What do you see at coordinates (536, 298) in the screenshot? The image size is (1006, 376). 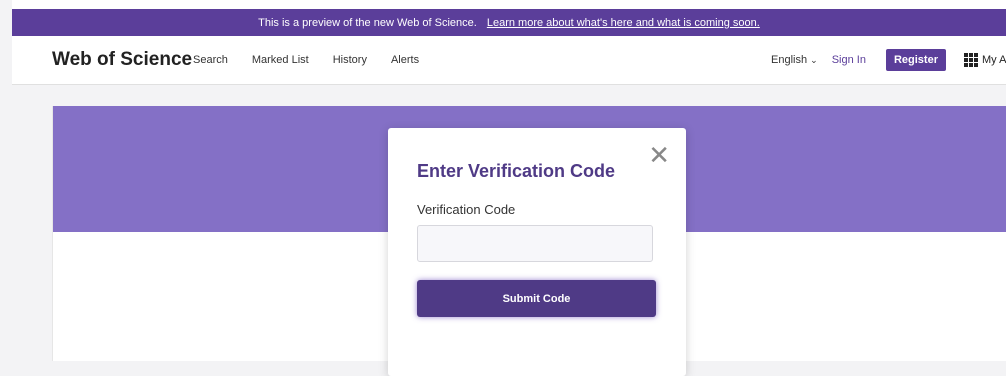 I see `submit-code-button: Submit Code` at bounding box center [536, 298].